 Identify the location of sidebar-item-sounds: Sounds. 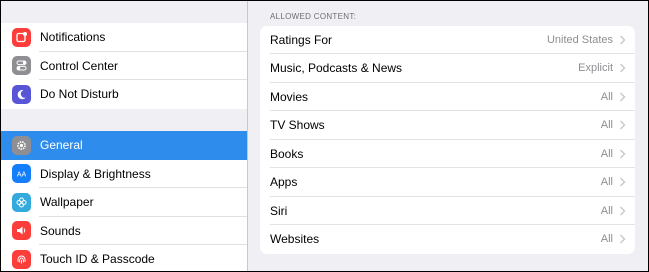
(124, 231).